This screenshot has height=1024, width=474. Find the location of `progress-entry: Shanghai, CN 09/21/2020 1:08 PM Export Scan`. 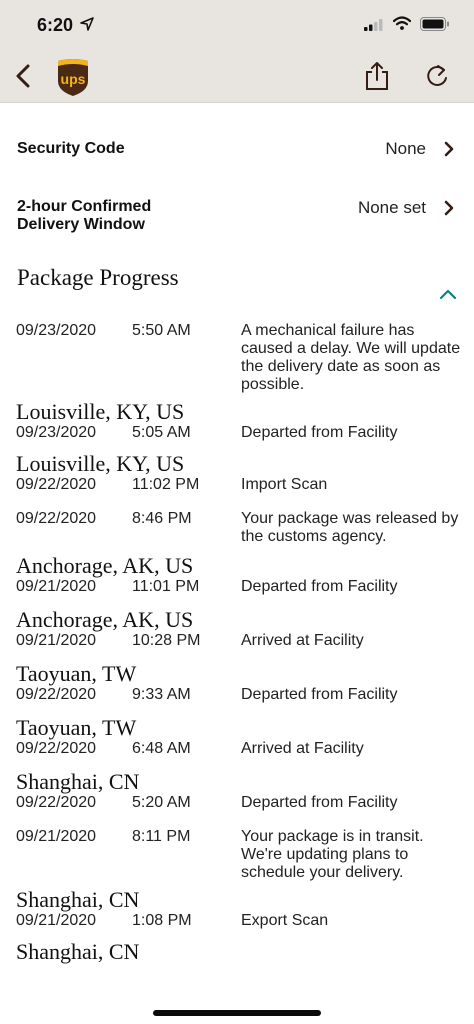

progress-entry: Shanghai, CN 09/21/2020 1:08 PM Export Scan is located at coordinates (237, 911).